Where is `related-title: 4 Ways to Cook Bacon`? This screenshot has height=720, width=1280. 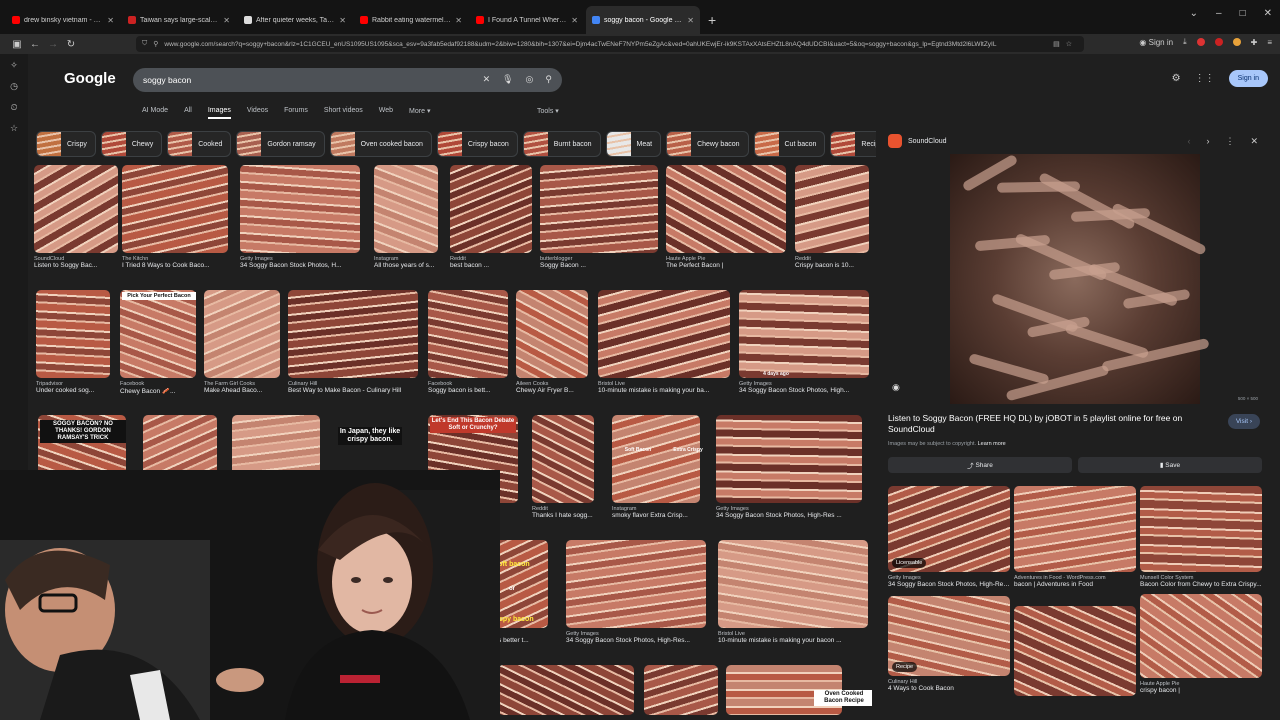
related-title: 4 Ways to Cook Bacon is located at coordinates (949, 688).